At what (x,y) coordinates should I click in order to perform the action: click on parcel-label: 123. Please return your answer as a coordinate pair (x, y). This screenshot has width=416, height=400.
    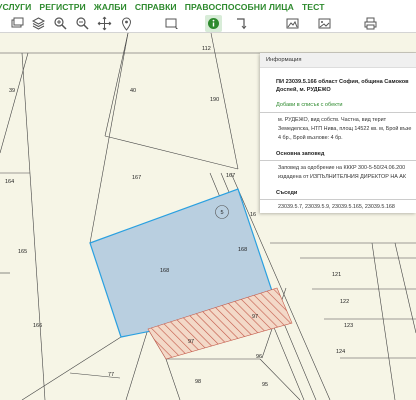
    Looking at the image, I should click on (348, 326).